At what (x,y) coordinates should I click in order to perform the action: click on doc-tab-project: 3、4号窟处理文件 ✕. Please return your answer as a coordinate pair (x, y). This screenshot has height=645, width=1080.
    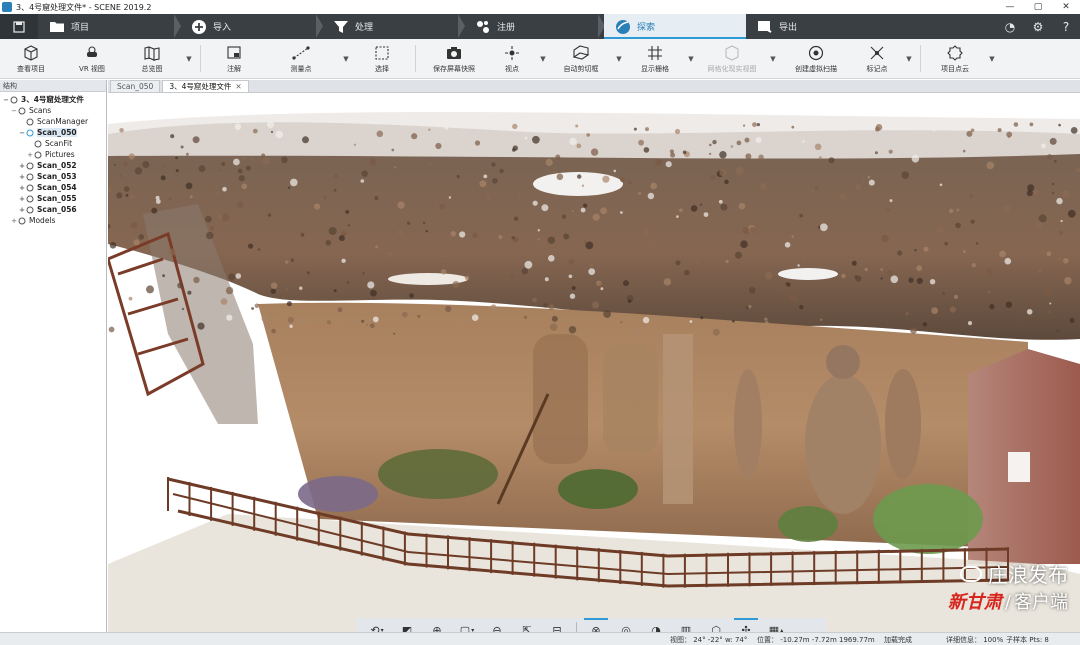
    Looking at the image, I should click on (205, 86).